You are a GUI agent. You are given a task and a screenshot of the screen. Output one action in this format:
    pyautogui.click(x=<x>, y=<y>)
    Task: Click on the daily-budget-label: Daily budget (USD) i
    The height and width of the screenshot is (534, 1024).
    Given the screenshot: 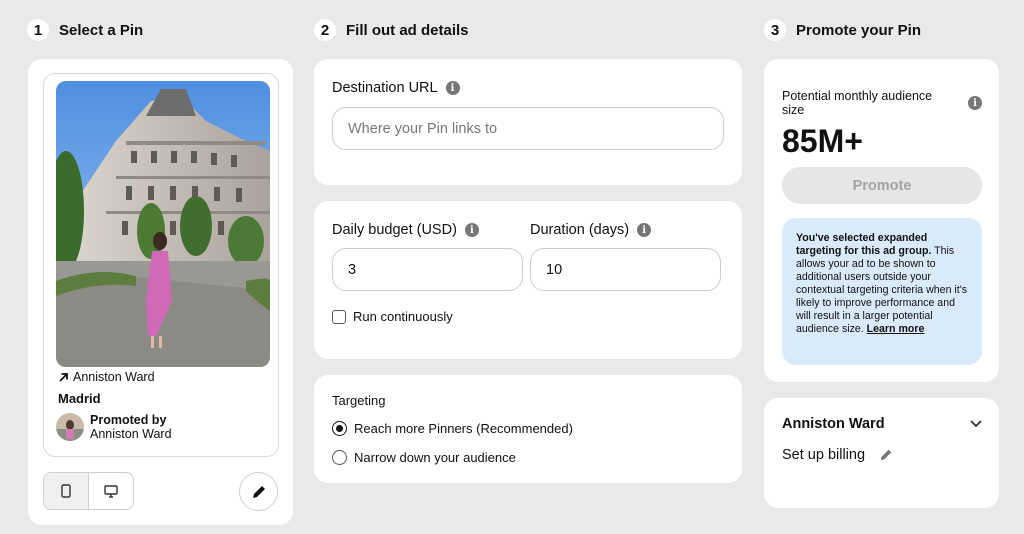 What is the action you would take?
    pyautogui.click(x=405, y=230)
    